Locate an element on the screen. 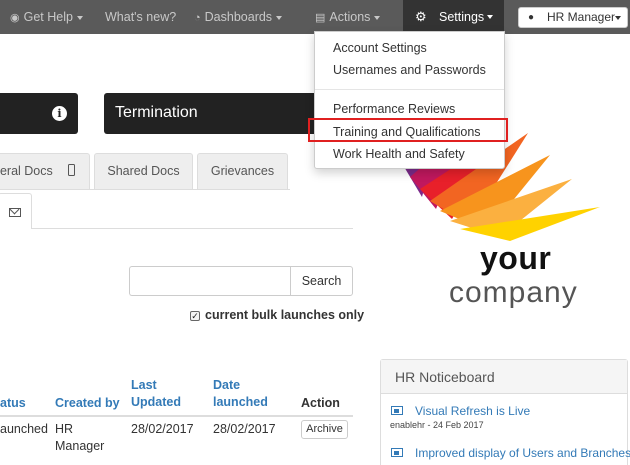 The image size is (630, 465). tab-general-docs: neral Docs is located at coordinates (45, 171).